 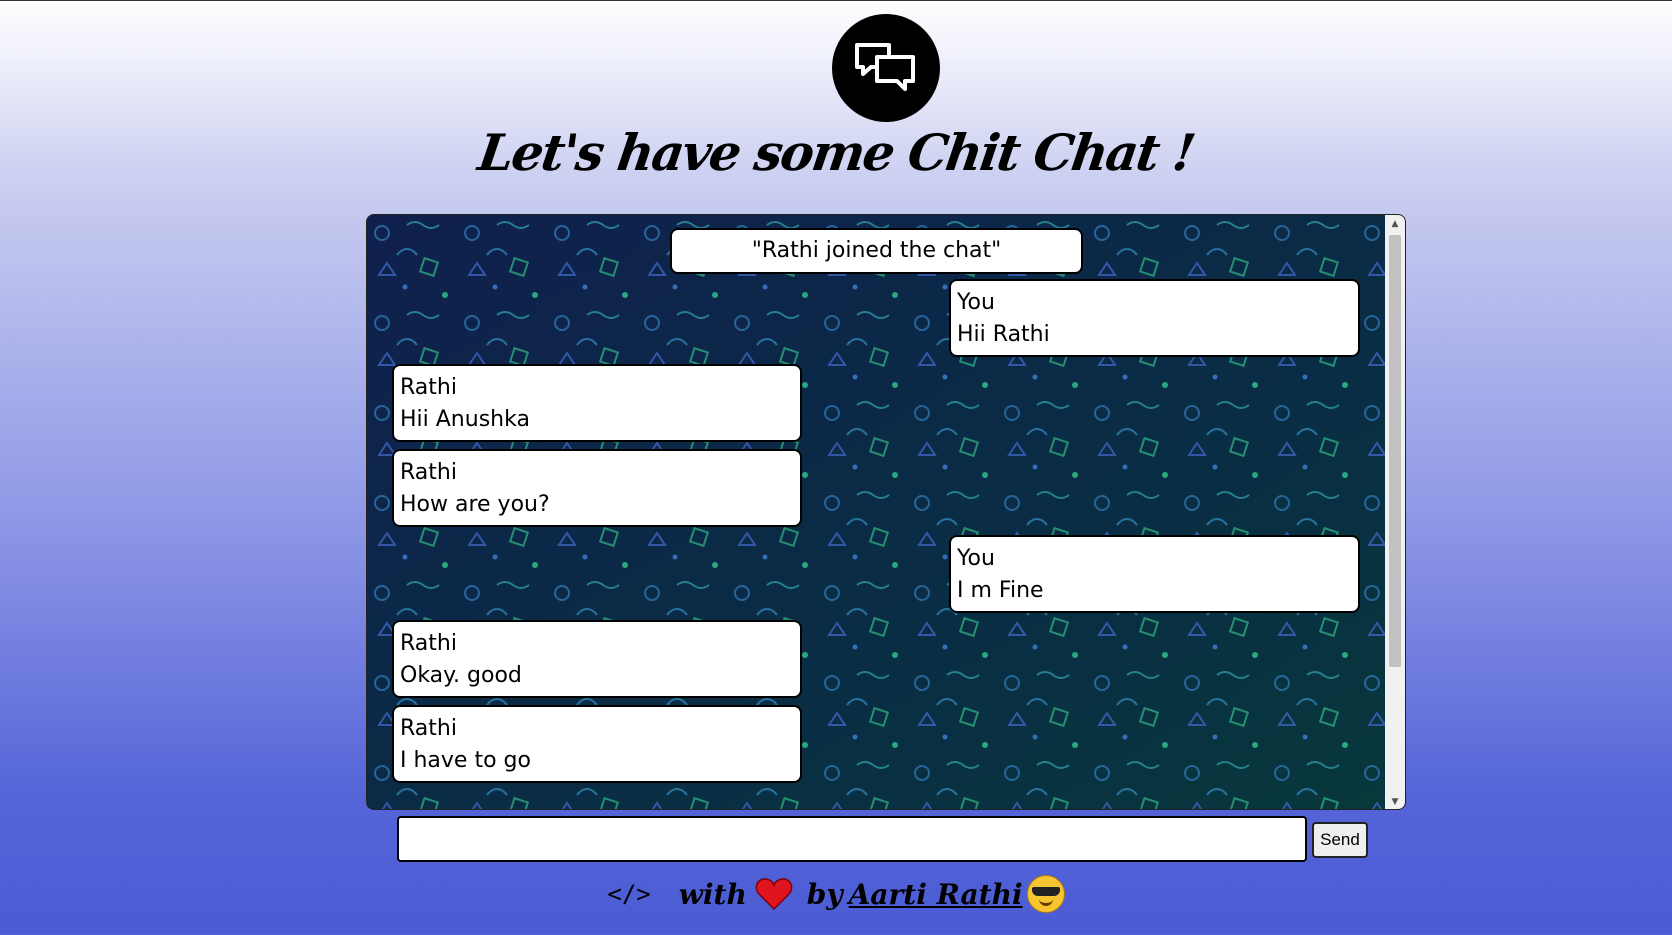 What do you see at coordinates (629, 894) in the screenshot?
I see `code-symbol: </>` at bounding box center [629, 894].